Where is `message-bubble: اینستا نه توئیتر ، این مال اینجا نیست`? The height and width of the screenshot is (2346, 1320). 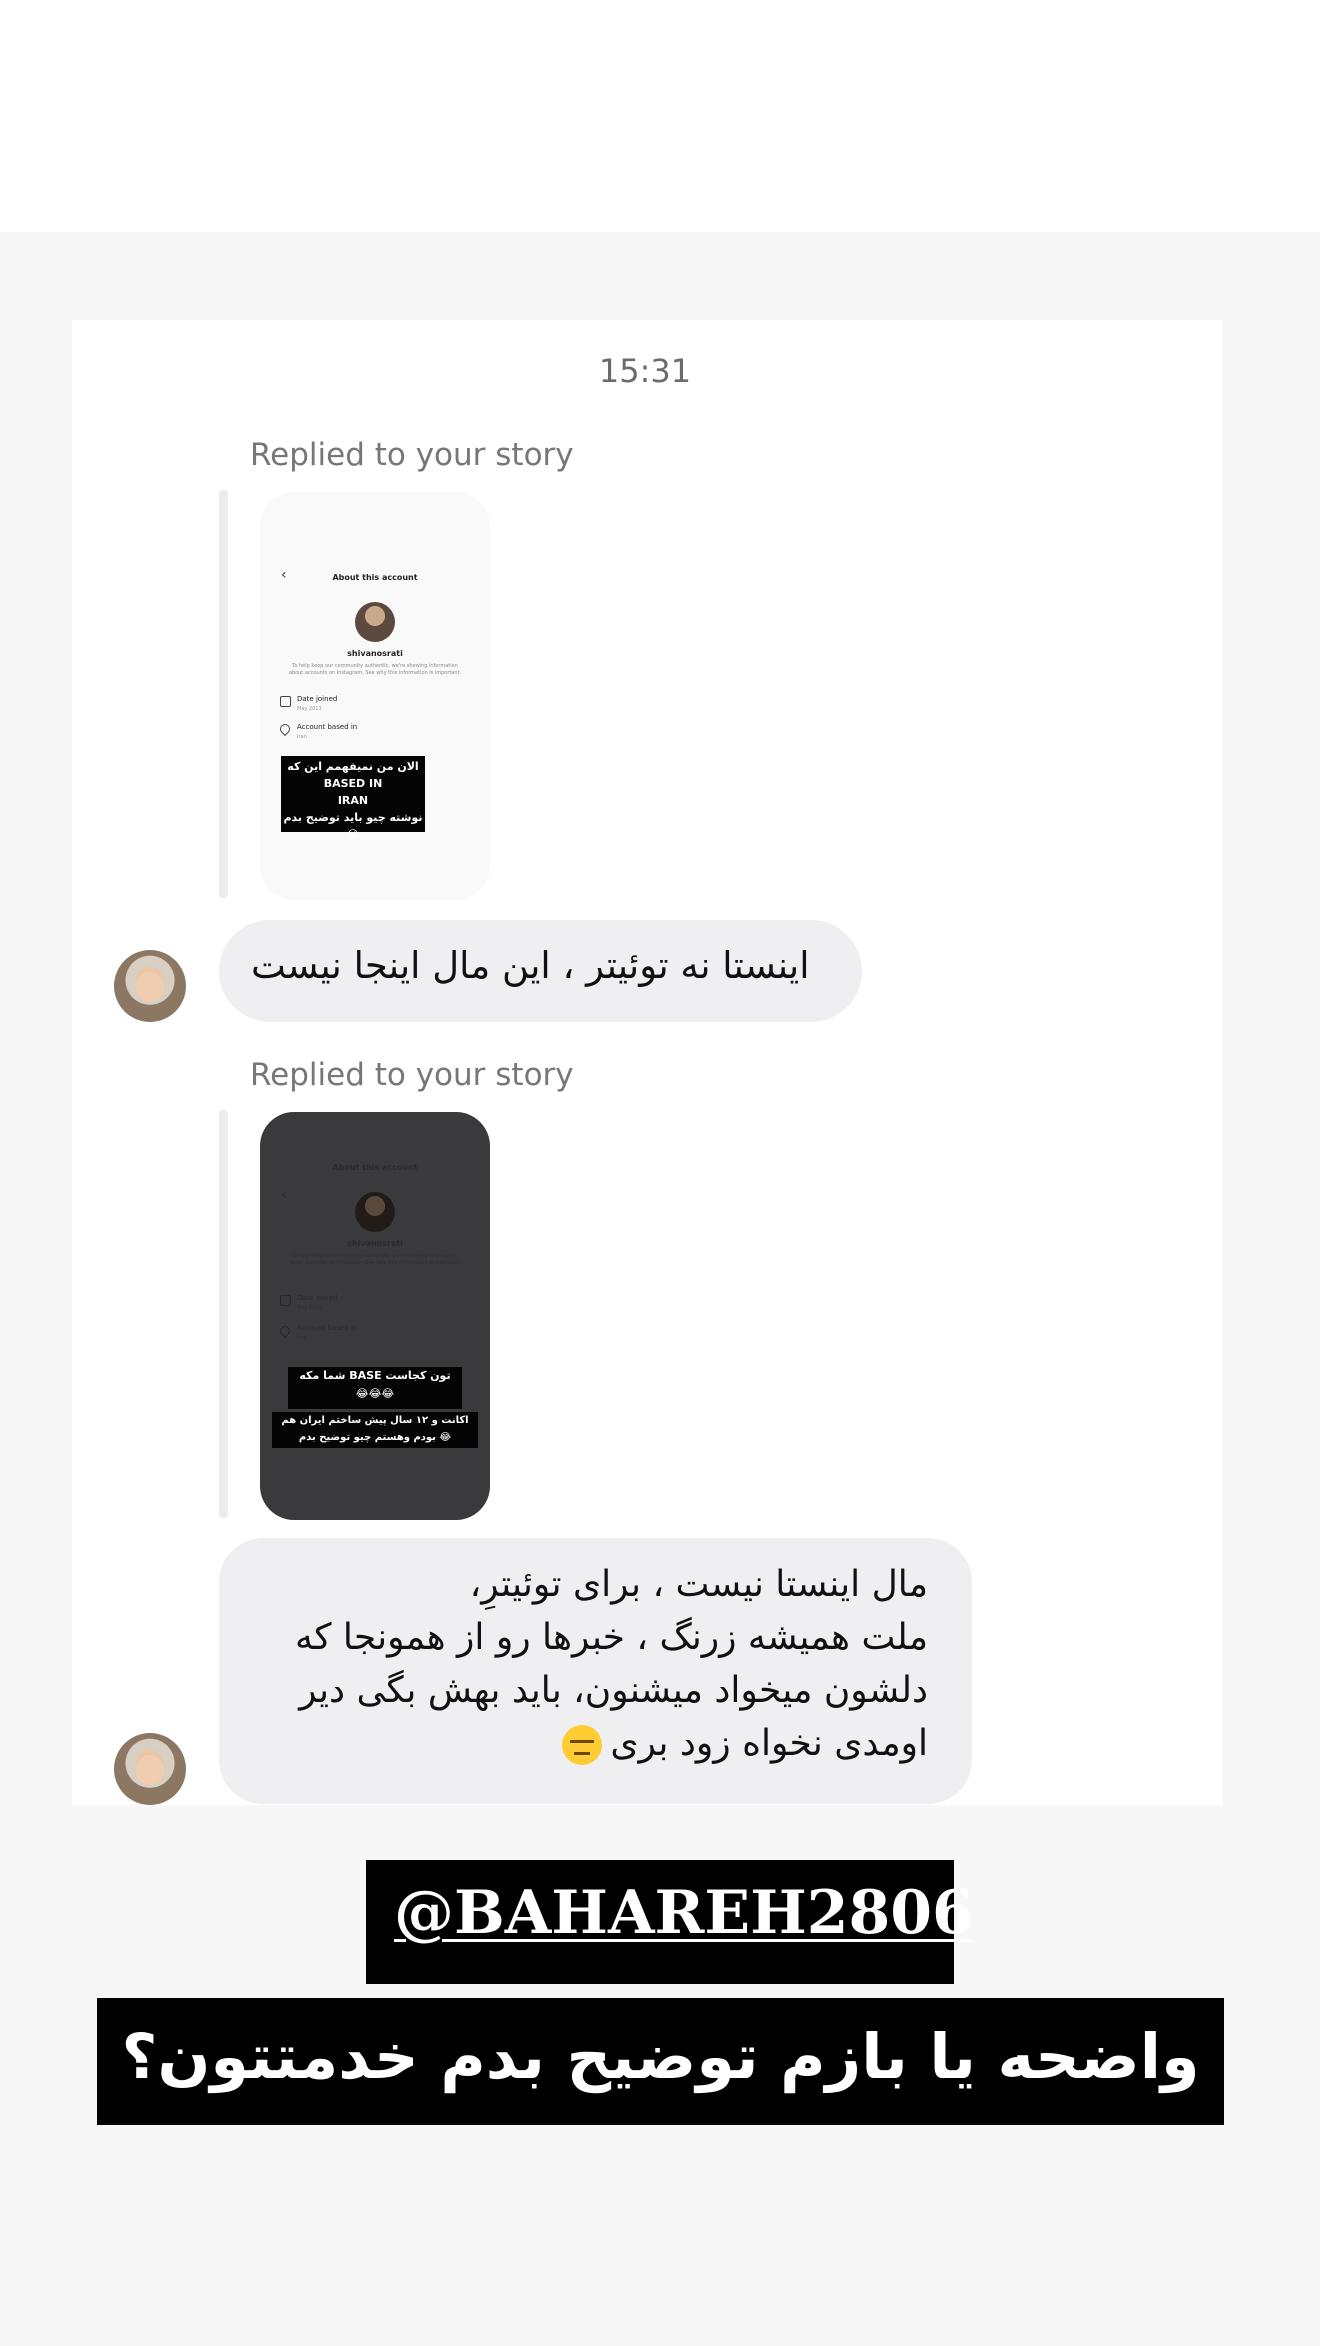
message-bubble: اینستا نه توئیتر ، این مال اینجا نیست is located at coordinates (540, 971).